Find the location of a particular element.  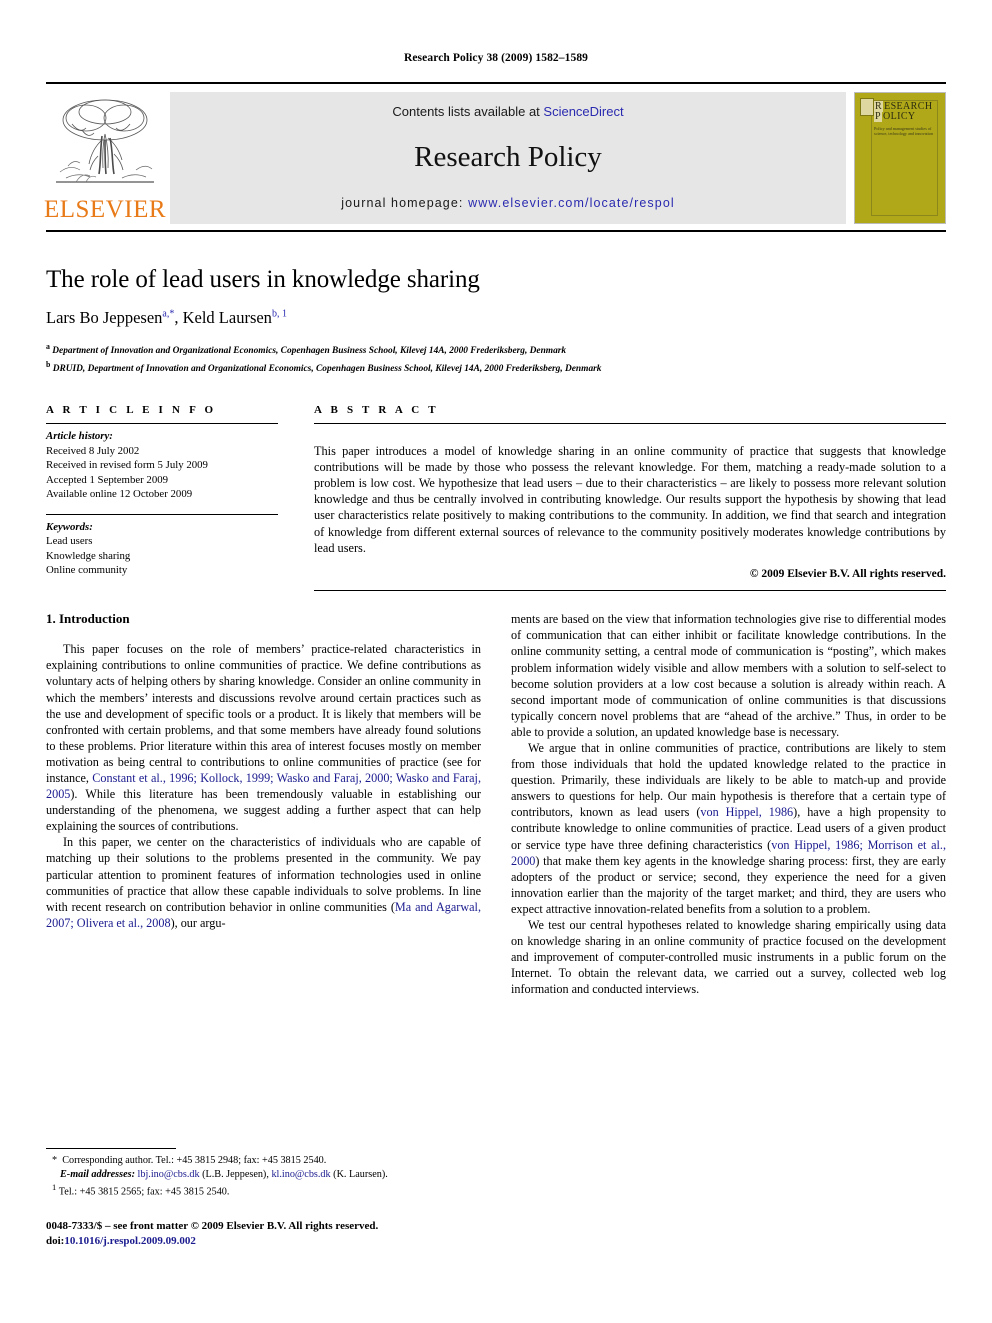

email-link-2: kl.ino@cbs.dk is located at coordinates (300, 1174).